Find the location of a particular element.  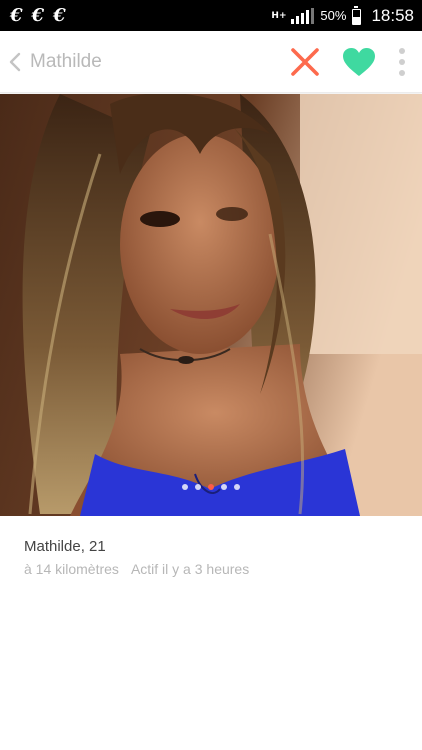

profile-header: Mathilde is located at coordinates (211, 62).